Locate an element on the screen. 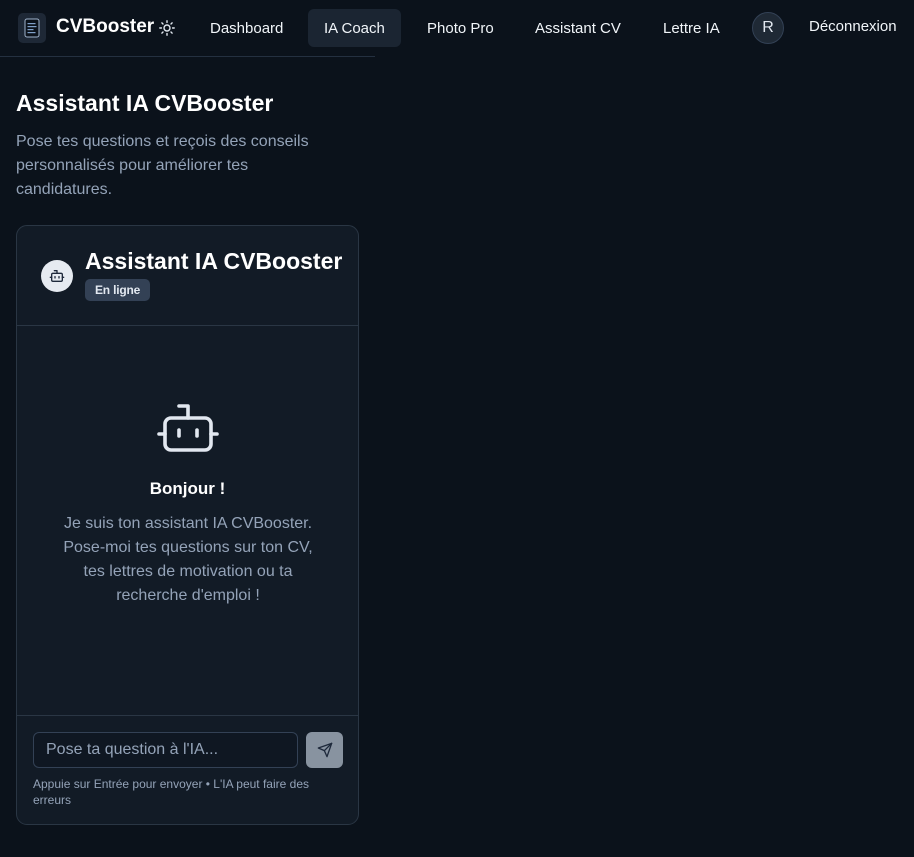 This screenshot has width=914, height=857. document-icon is located at coordinates (32, 28).